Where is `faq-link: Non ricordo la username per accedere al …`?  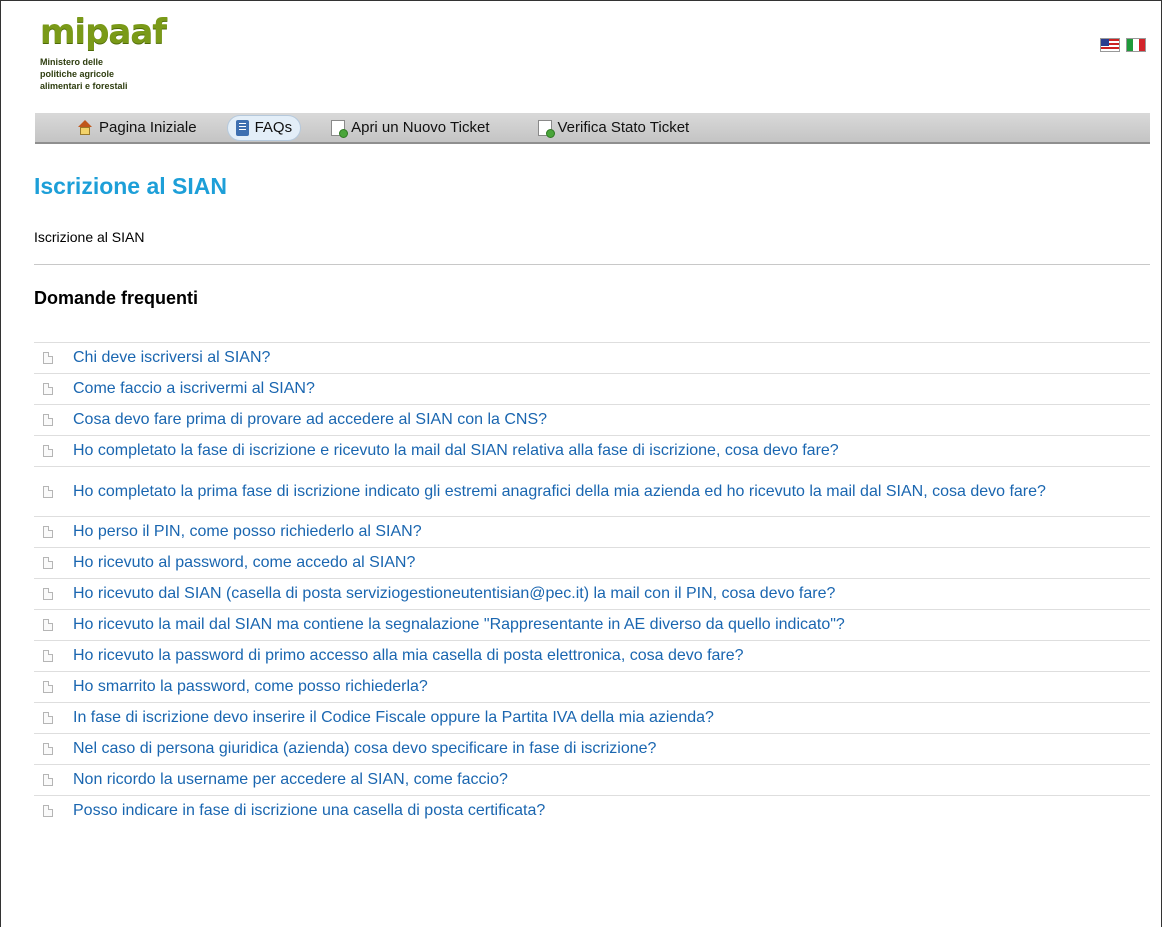
faq-link: Non ricordo la username per accedere al … is located at coordinates (290, 780).